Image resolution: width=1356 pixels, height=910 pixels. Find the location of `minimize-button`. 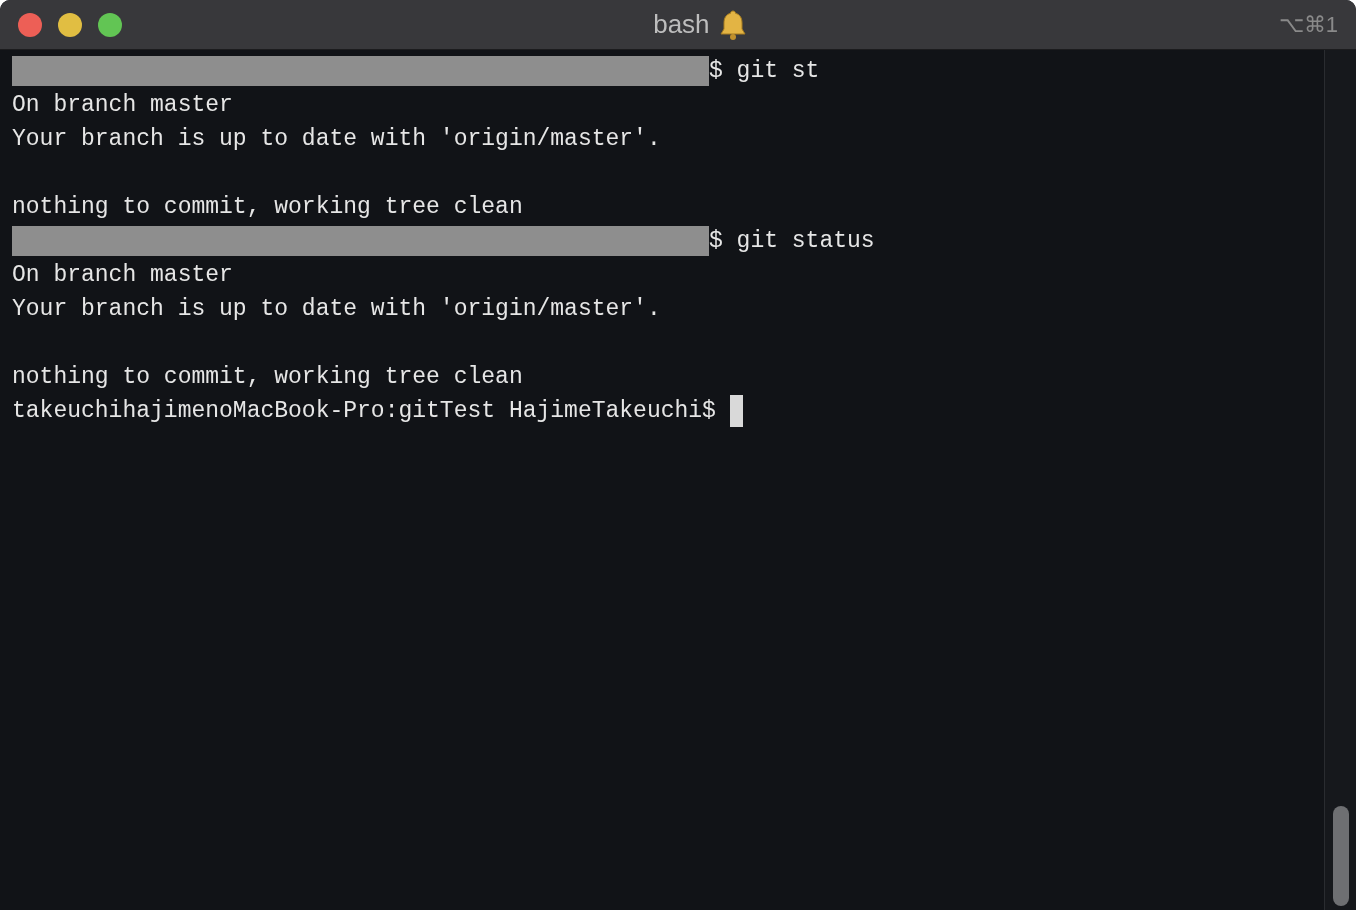

minimize-button is located at coordinates (70, 24).